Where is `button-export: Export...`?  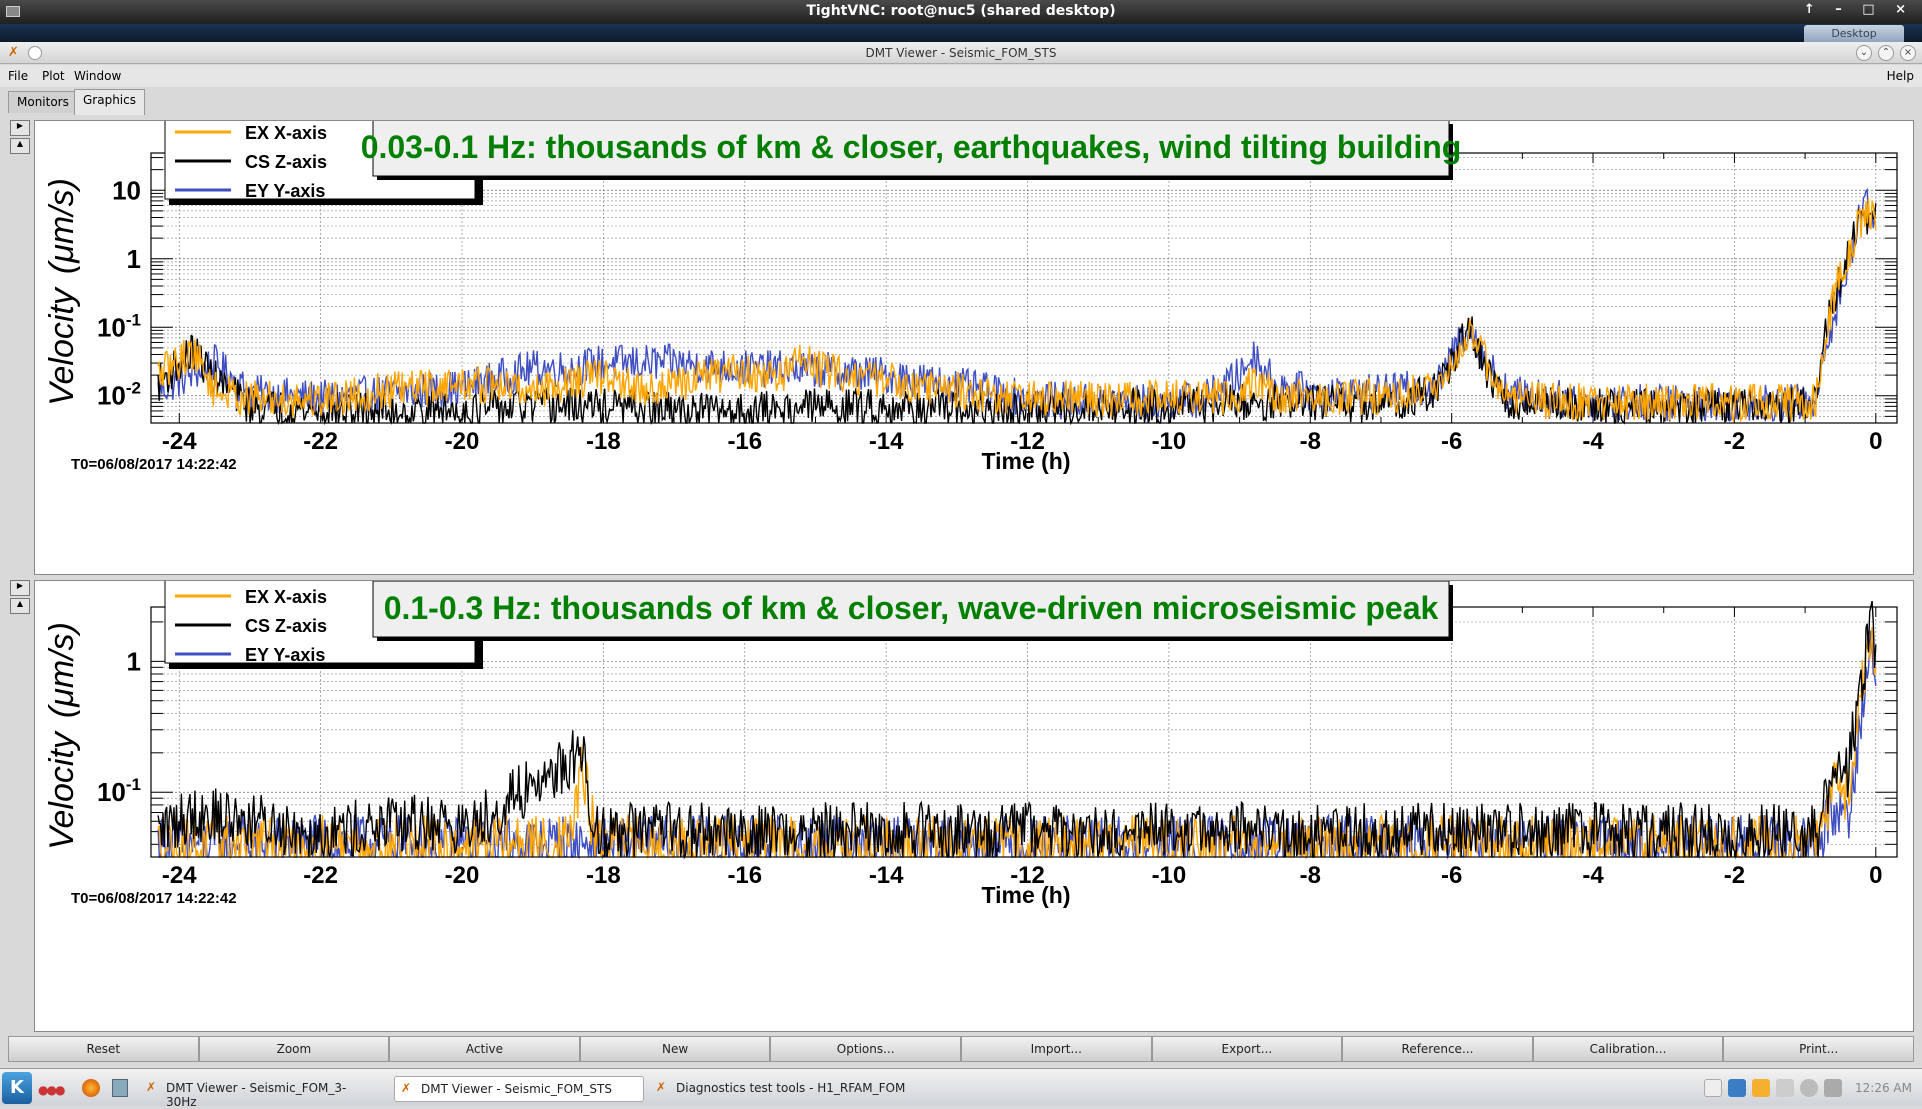
button-export: Export... is located at coordinates (1247, 1049).